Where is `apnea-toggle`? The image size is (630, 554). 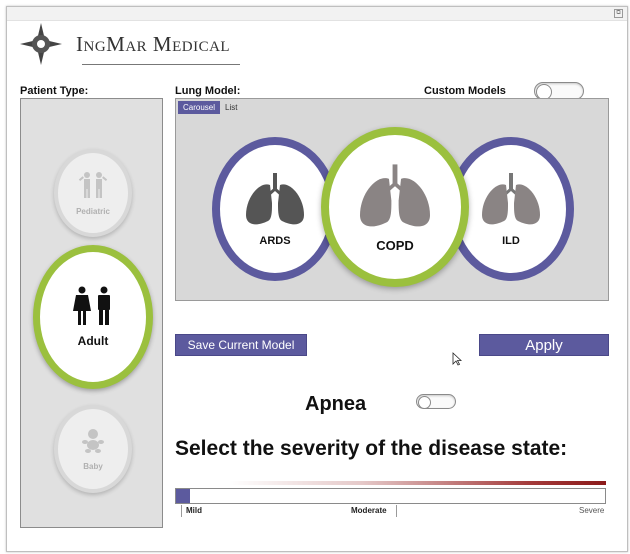 apnea-toggle is located at coordinates (436, 401).